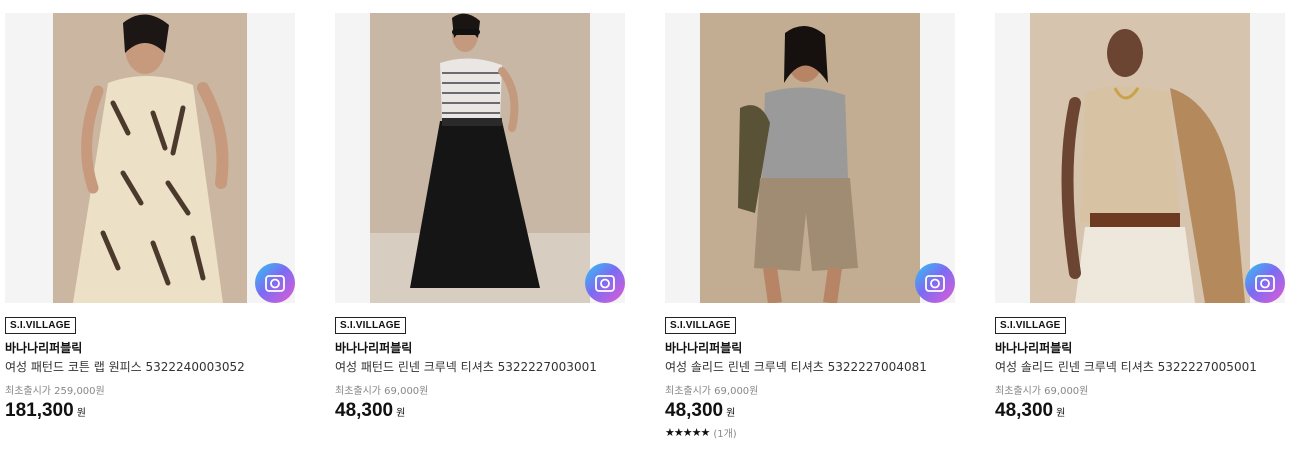  What do you see at coordinates (39, 410) in the screenshot?
I see `sale-price: 181,300` at bounding box center [39, 410].